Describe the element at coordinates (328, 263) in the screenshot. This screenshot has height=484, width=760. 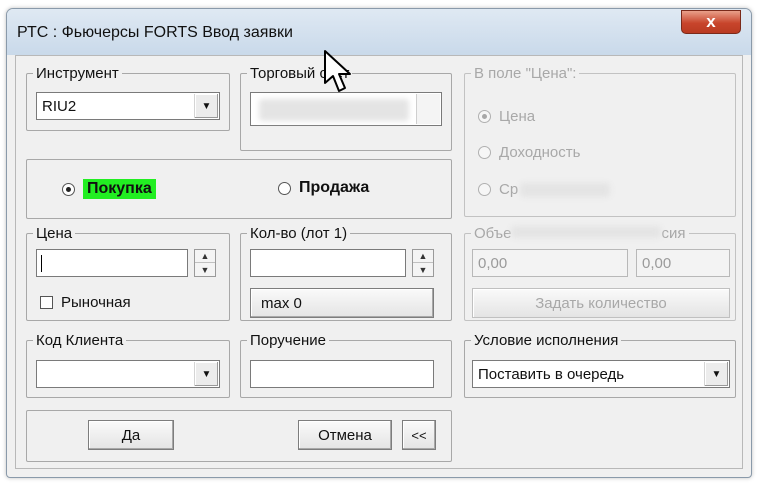
I see `quantity-input` at that location.